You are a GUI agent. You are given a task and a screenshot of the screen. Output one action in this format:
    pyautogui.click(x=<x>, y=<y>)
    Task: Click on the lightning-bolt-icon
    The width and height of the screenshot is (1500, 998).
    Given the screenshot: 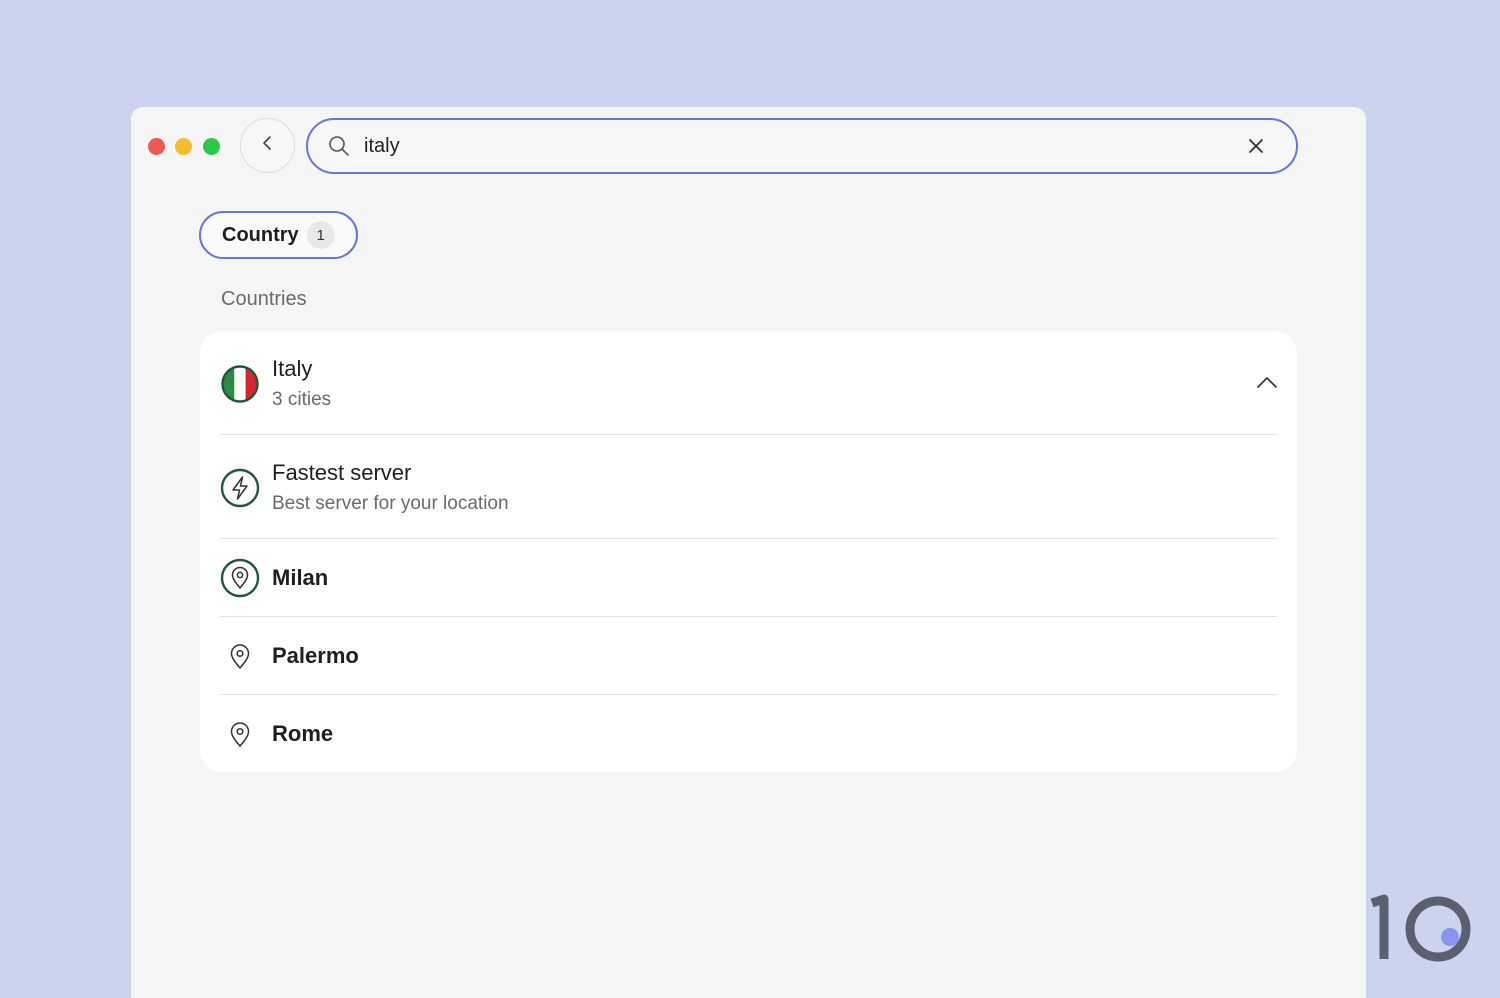 What is the action you would take?
    pyautogui.click(x=240, y=488)
    